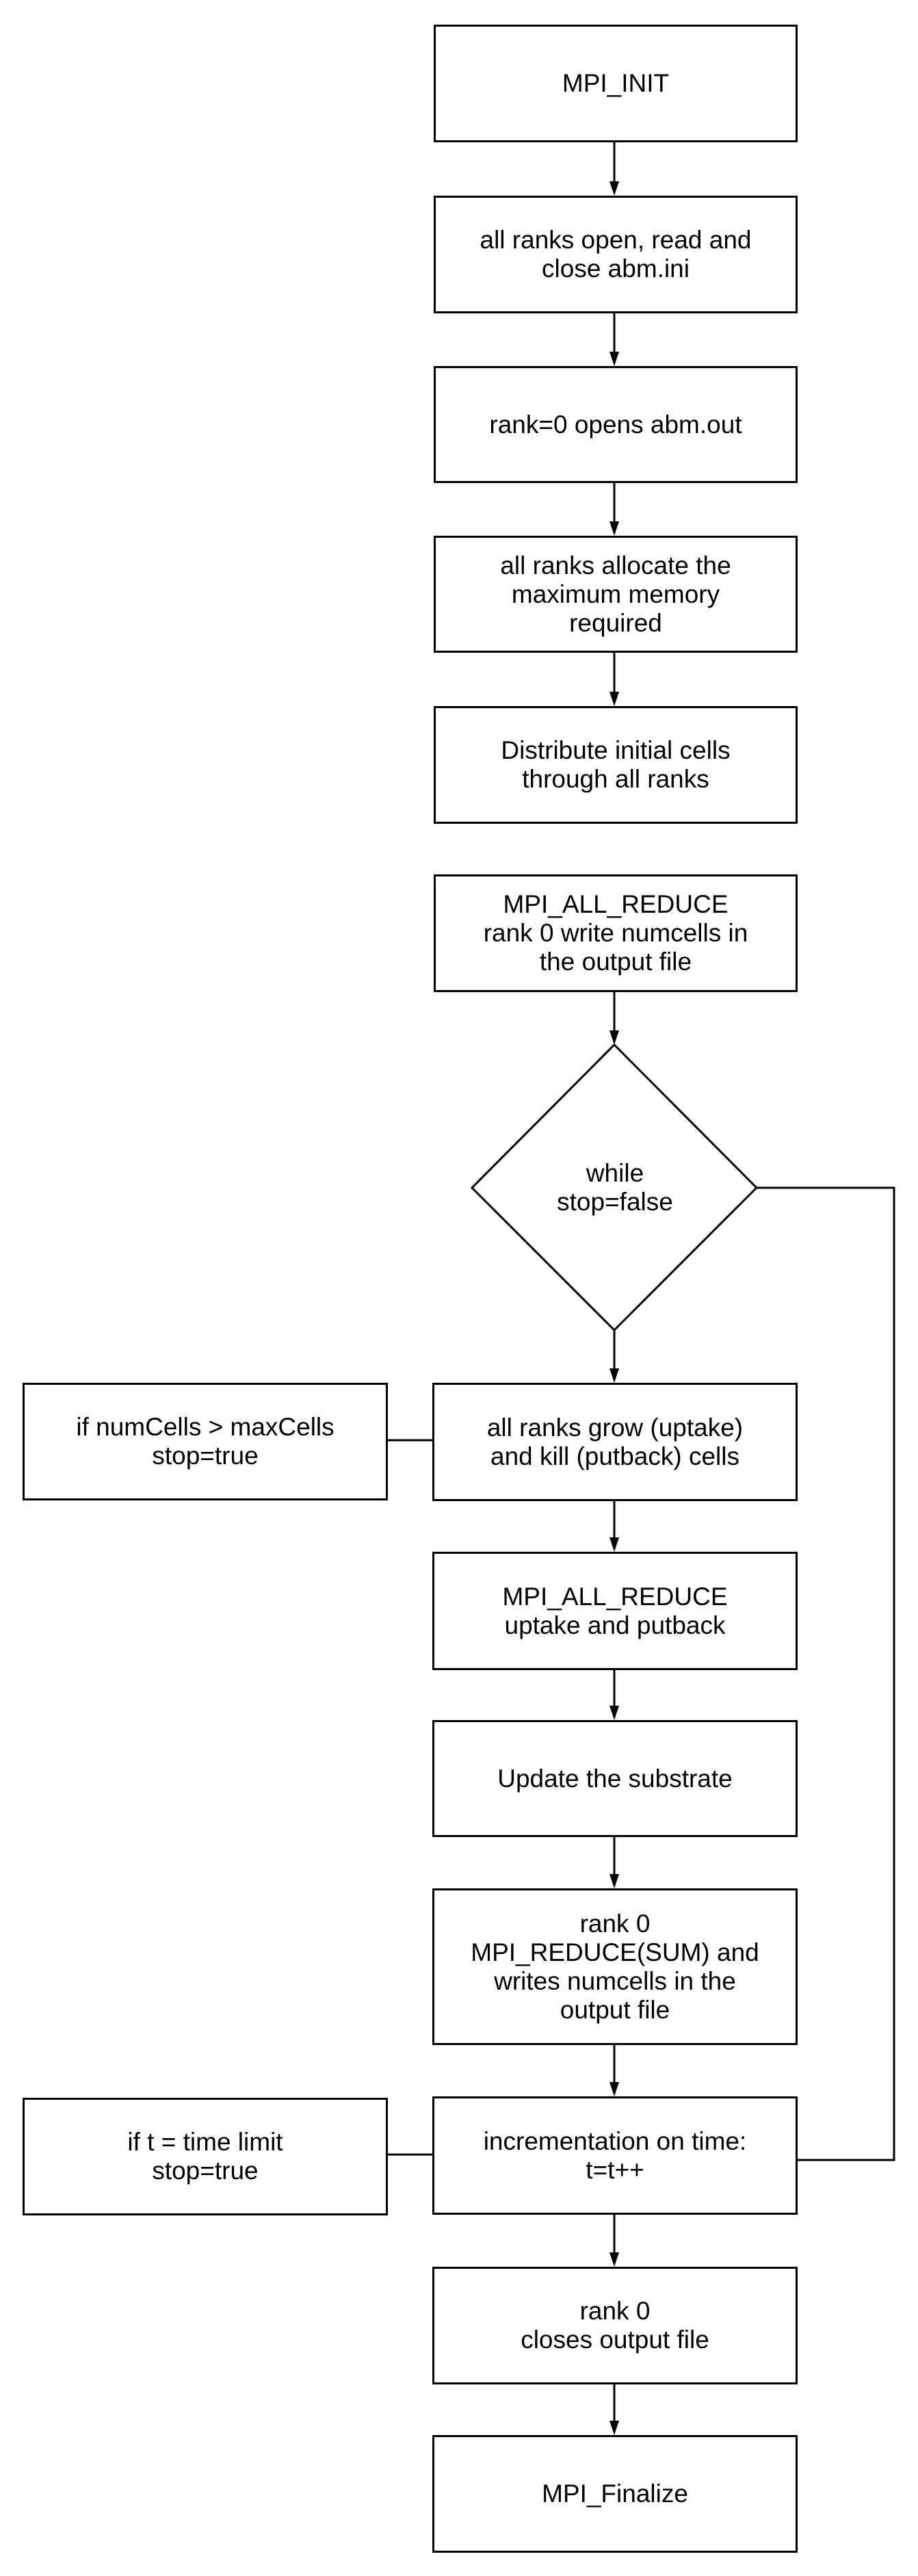  I want to click on node-mpi-init: MPI_INIT, so click(616, 83).